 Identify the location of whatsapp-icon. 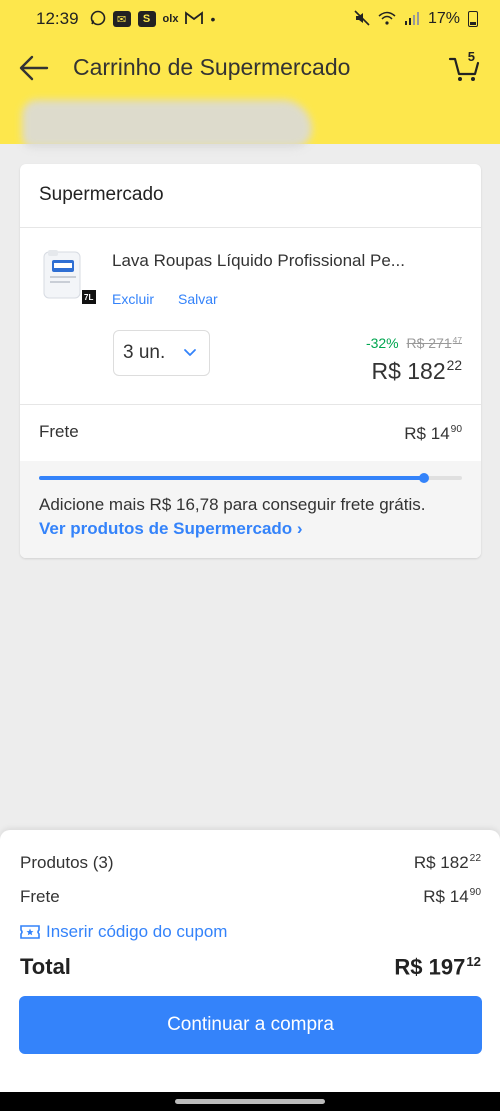
(98, 19).